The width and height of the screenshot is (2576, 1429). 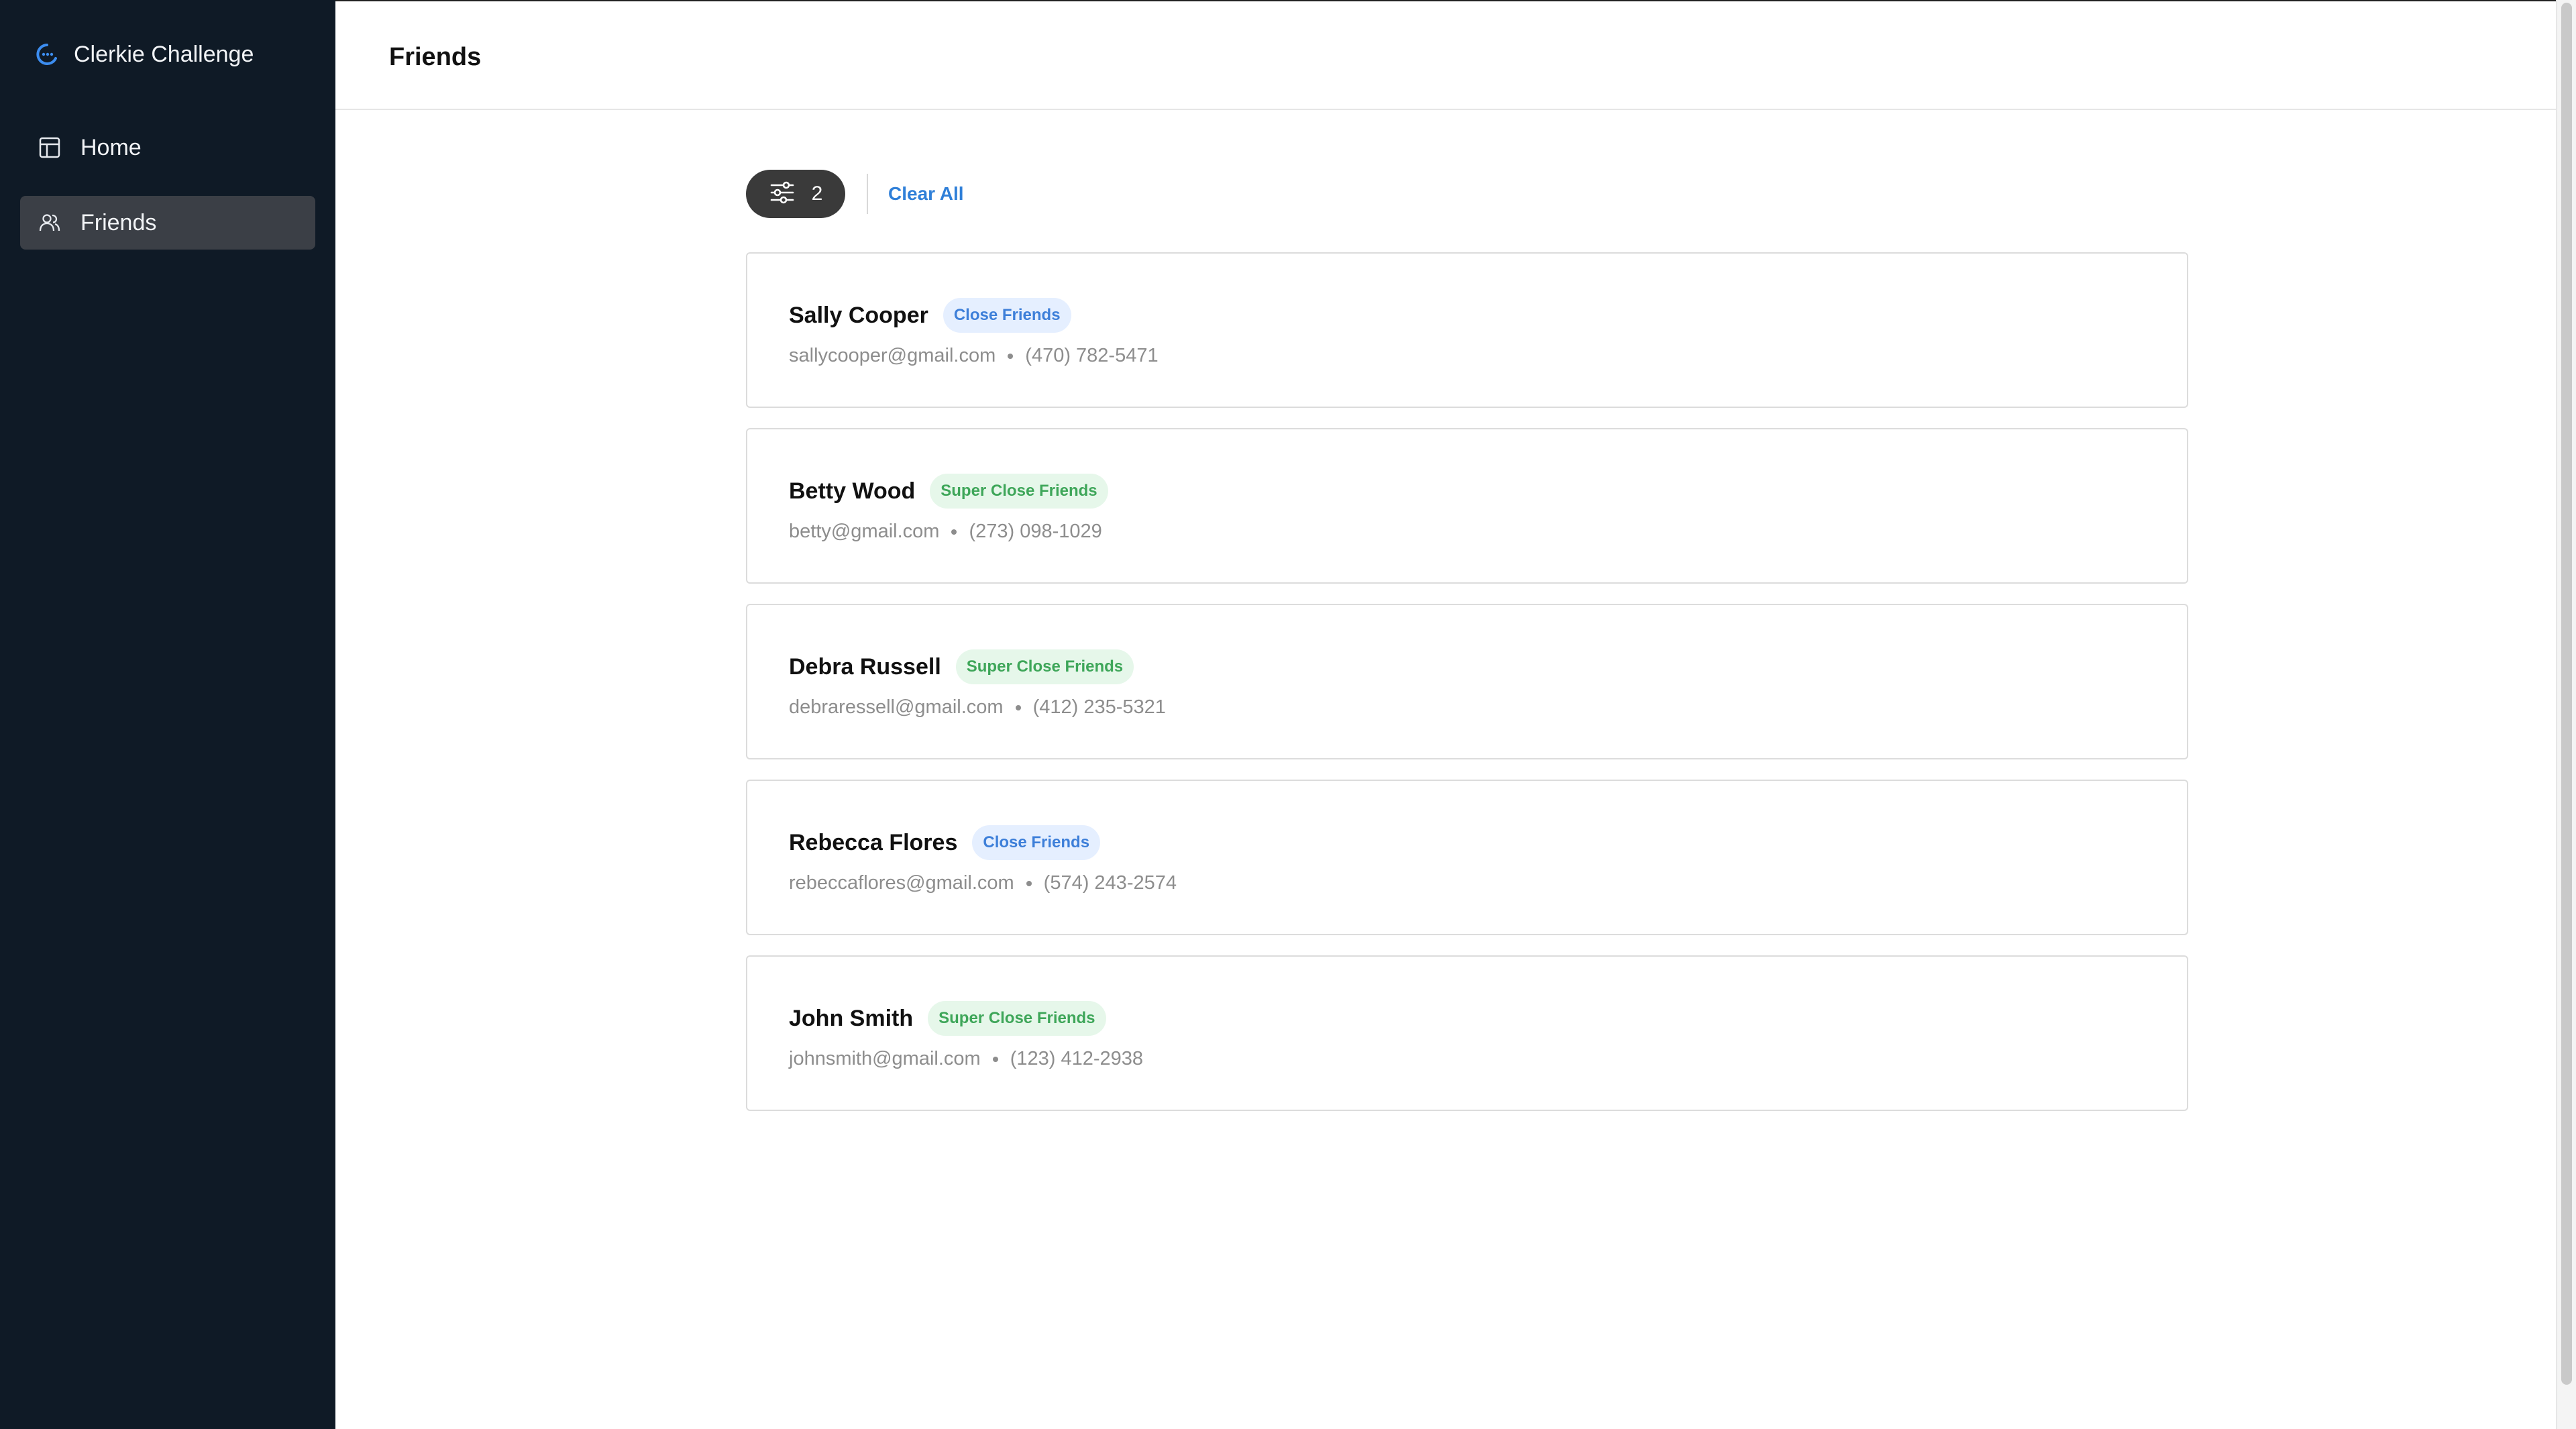 What do you see at coordinates (865, 666) in the screenshot?
I see `friend-name: Debra Russell` at bounding box center [865, 666].